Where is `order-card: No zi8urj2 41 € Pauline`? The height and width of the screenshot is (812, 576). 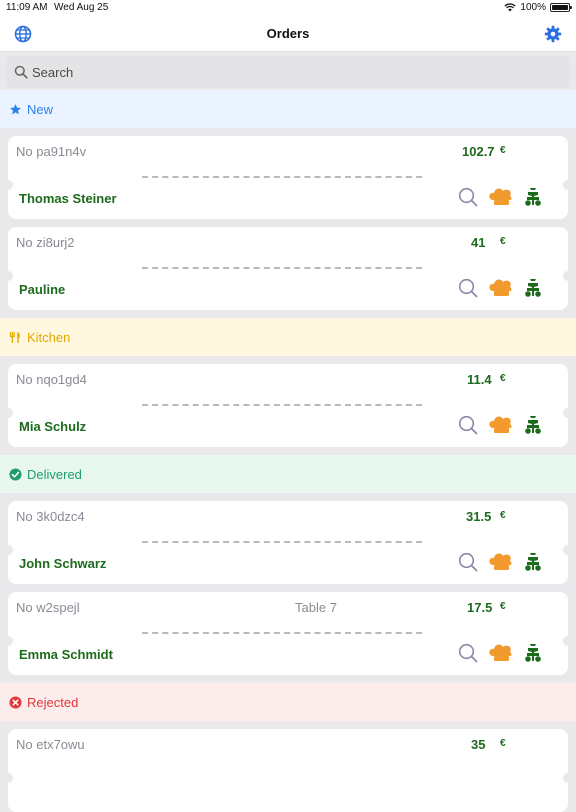 order-card: No zi8urj2 41 € Pauline is located at coordinates (288, 268).